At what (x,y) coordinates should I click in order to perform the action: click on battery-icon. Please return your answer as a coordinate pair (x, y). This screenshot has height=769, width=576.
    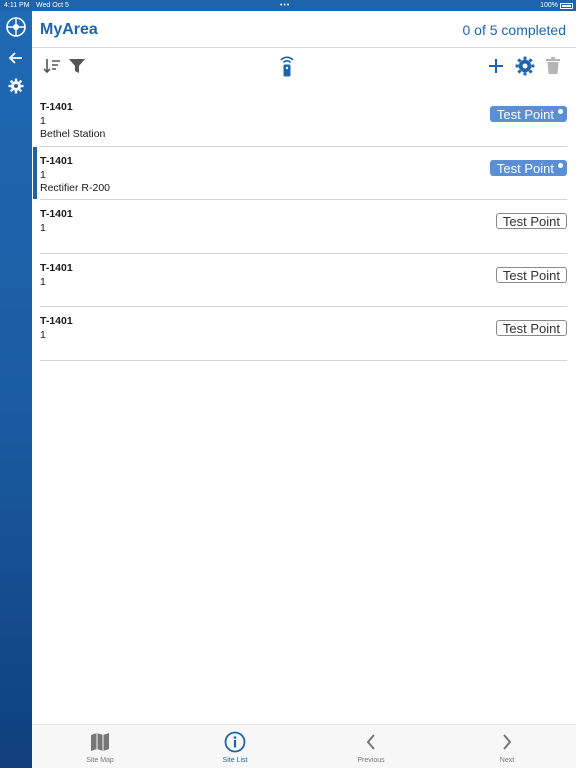
    Looking at the image, I should click on (566, 6).